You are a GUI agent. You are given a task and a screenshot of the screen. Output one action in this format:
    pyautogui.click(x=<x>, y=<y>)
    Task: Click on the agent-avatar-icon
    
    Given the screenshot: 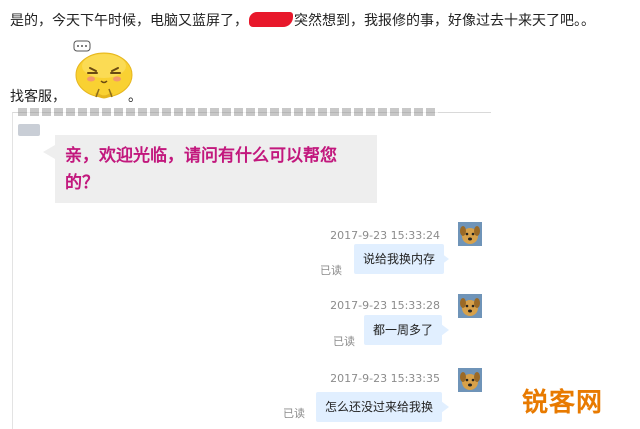 What is the action you would take?
    pyautogui.click(x=29, y=130)
    